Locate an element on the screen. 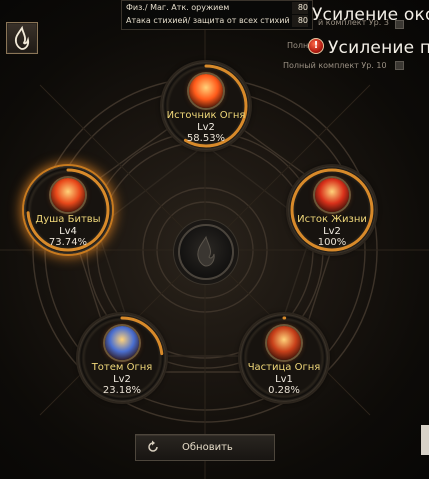 The height and width of the screenshot is (479, 429). skill-node-source-of-life: Исток Жизни Lv2 100% is located at coordinates (332, 210).